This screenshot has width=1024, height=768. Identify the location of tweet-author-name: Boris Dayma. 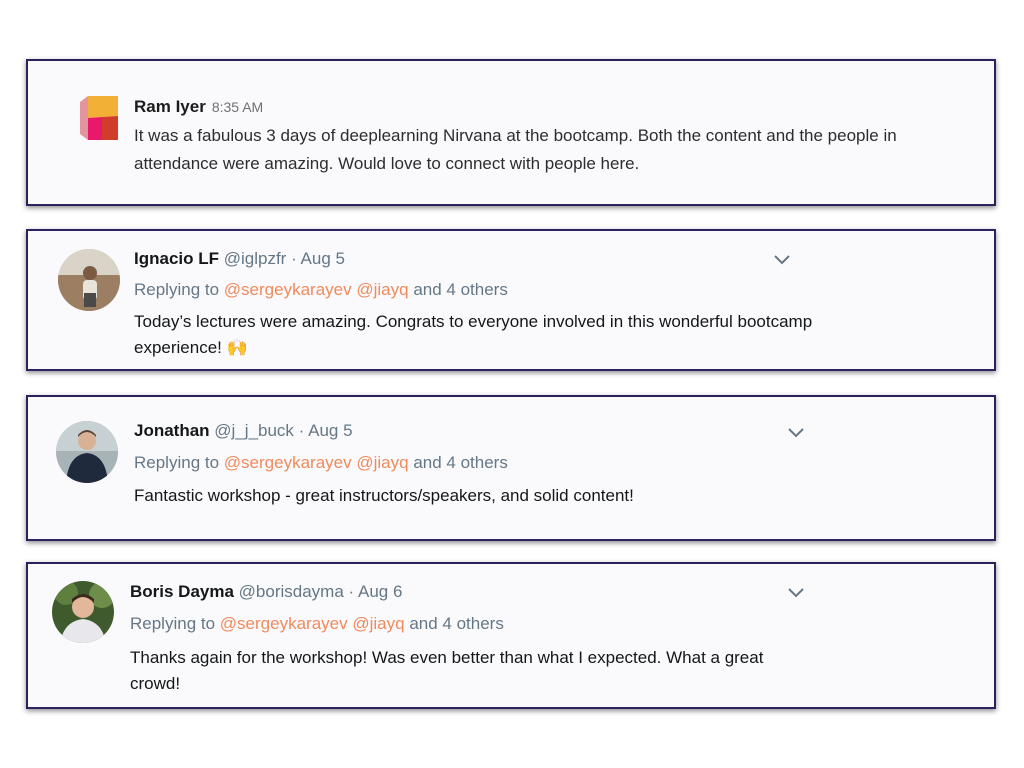
(182, 591).